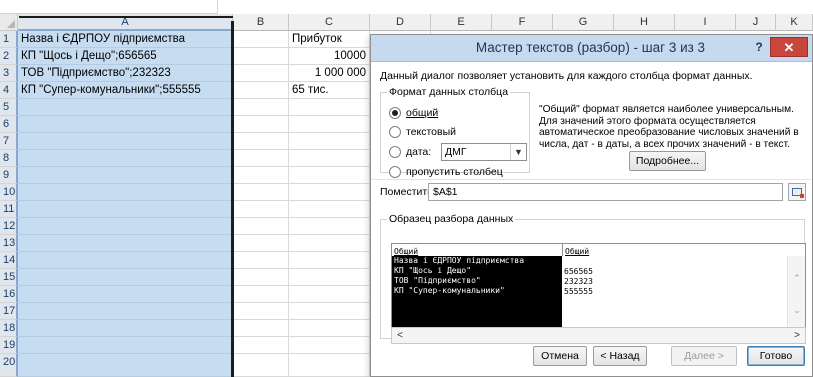 The image size is (813, 377). I want to click on cell-c12, so click(329, 226).